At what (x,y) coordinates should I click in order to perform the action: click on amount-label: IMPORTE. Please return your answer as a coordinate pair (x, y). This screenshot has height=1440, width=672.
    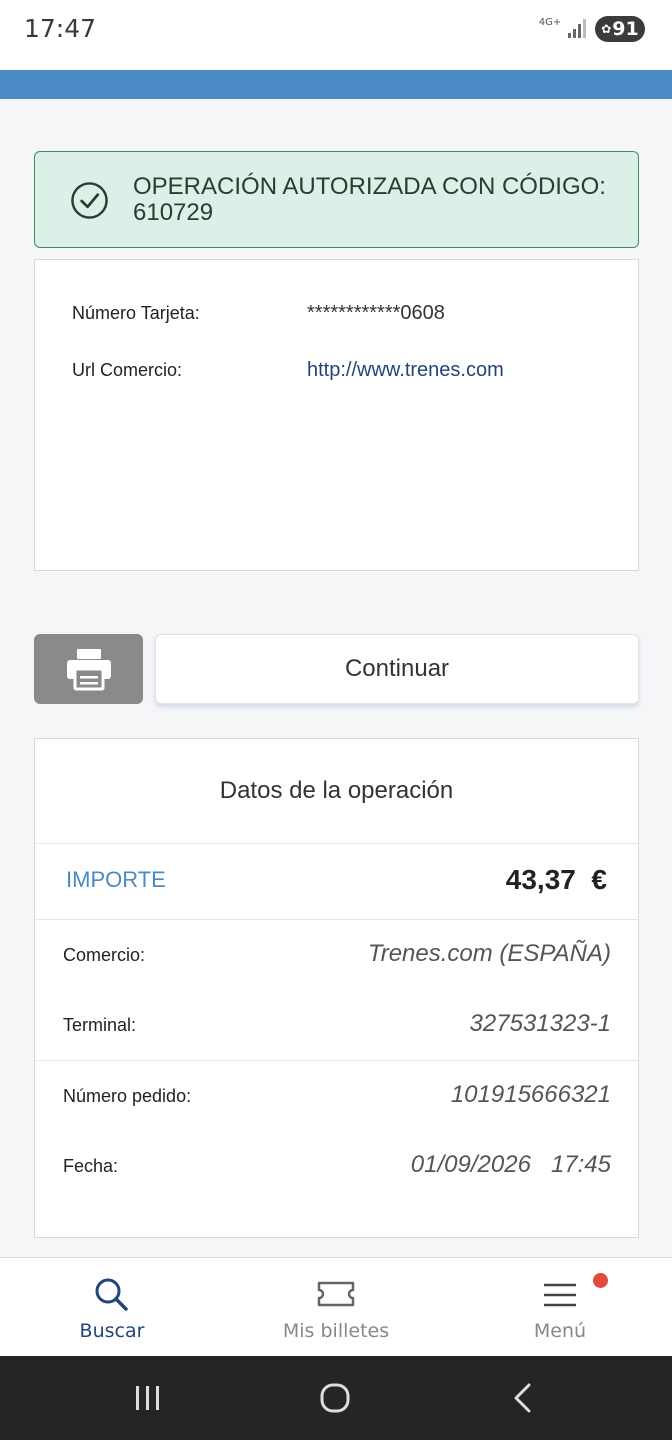
    Looking at the image, I should click on (116, 879).